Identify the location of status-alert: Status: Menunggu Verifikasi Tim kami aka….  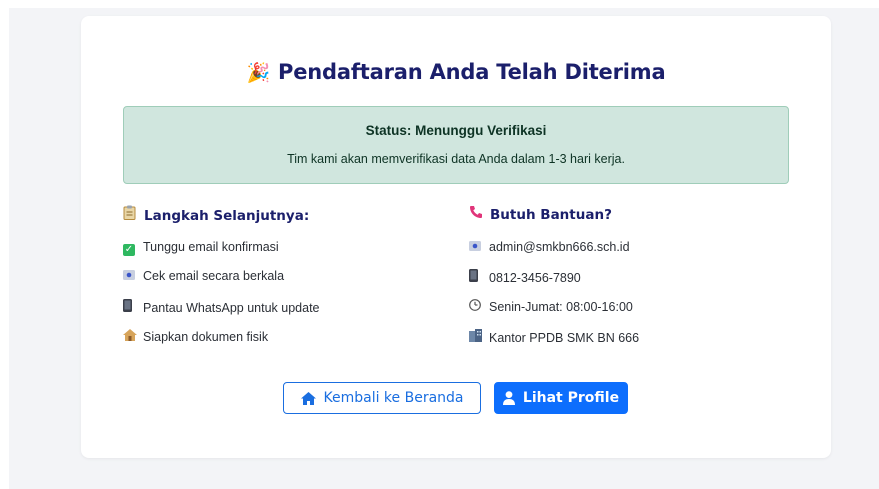
(456, 145).